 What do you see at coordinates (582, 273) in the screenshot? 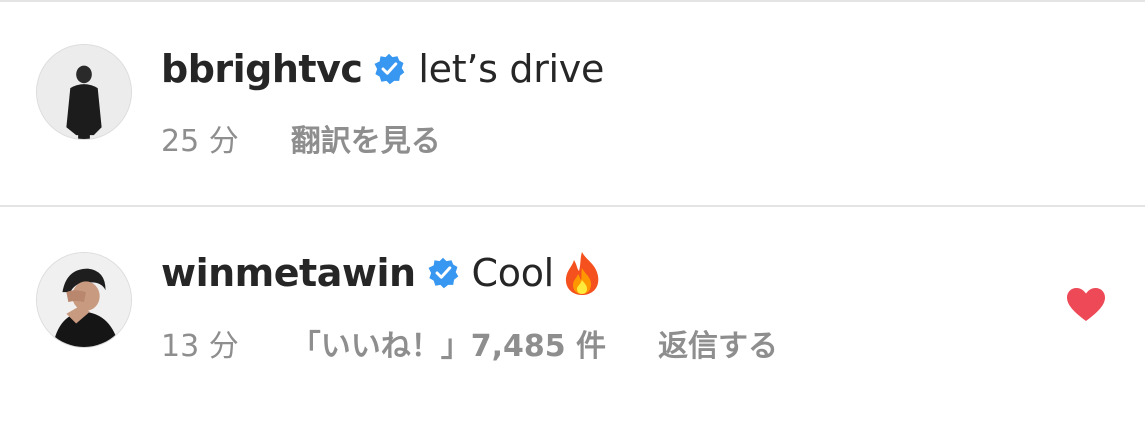
I see `fire-icon` at bounding box center [582, 273].